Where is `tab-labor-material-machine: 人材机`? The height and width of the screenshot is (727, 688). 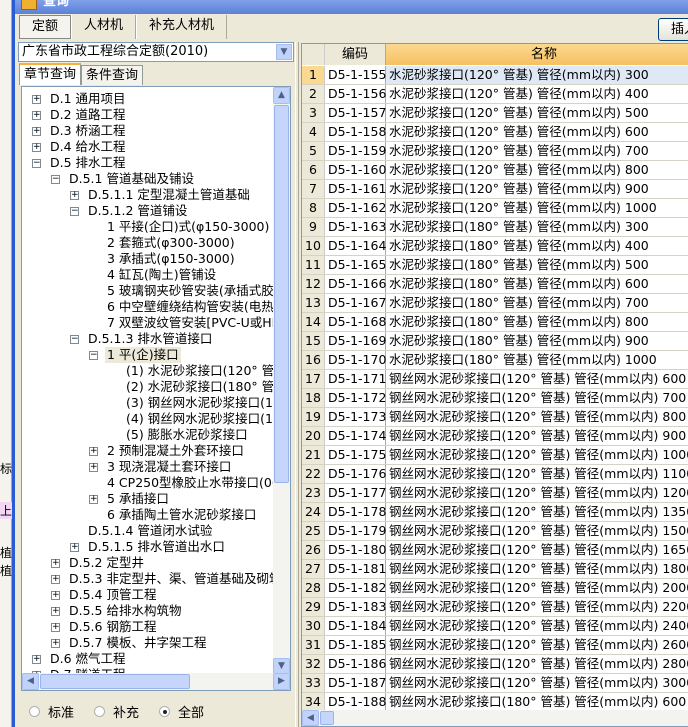 tab-labor-material-machine: 人材机 is located at coordinates (104, 27).